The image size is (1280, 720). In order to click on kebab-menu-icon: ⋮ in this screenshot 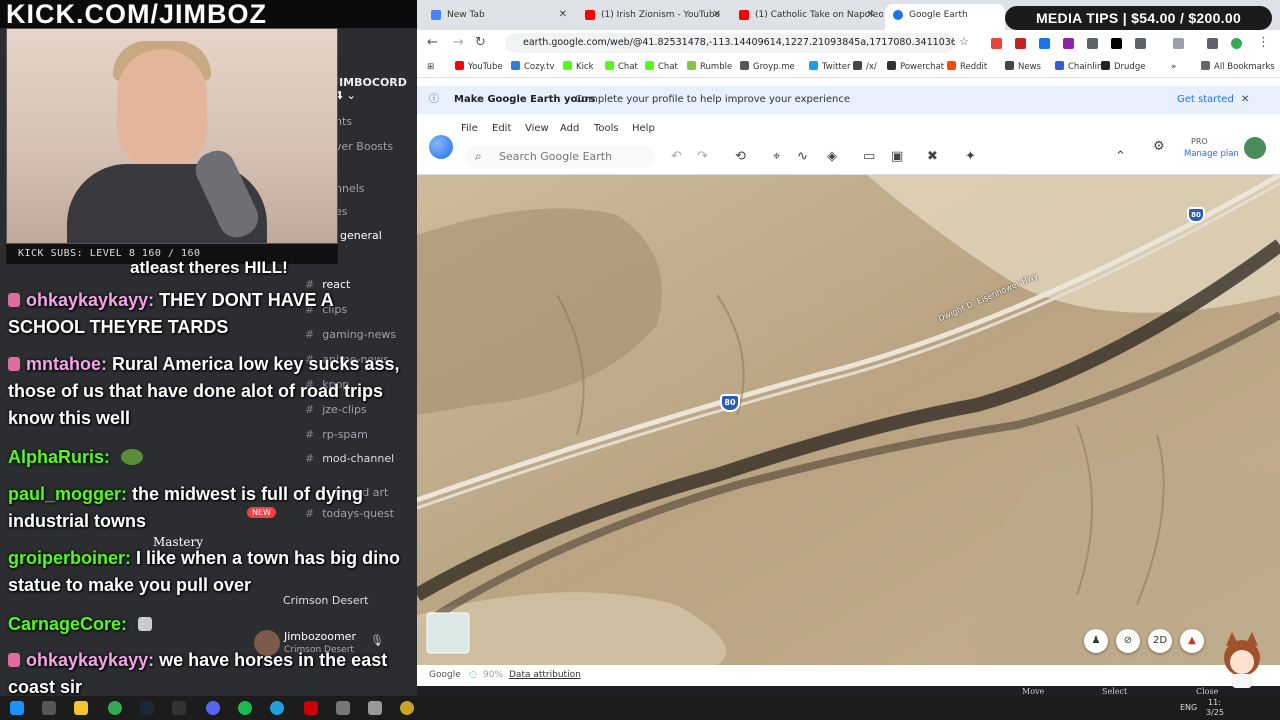, I will do `click(1263, 42)`.